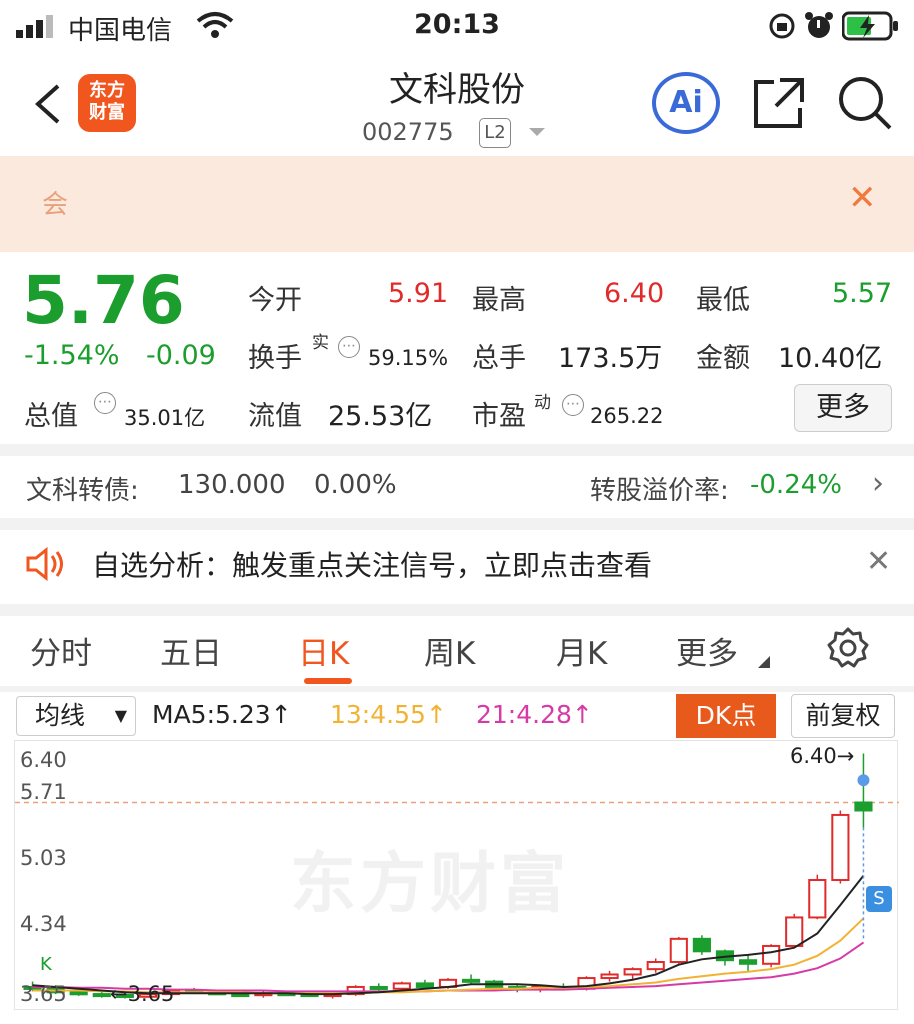 This screenshot has width=914, height=1024. I want to click on chart-watermark: 东方财富, so click(430, 883).